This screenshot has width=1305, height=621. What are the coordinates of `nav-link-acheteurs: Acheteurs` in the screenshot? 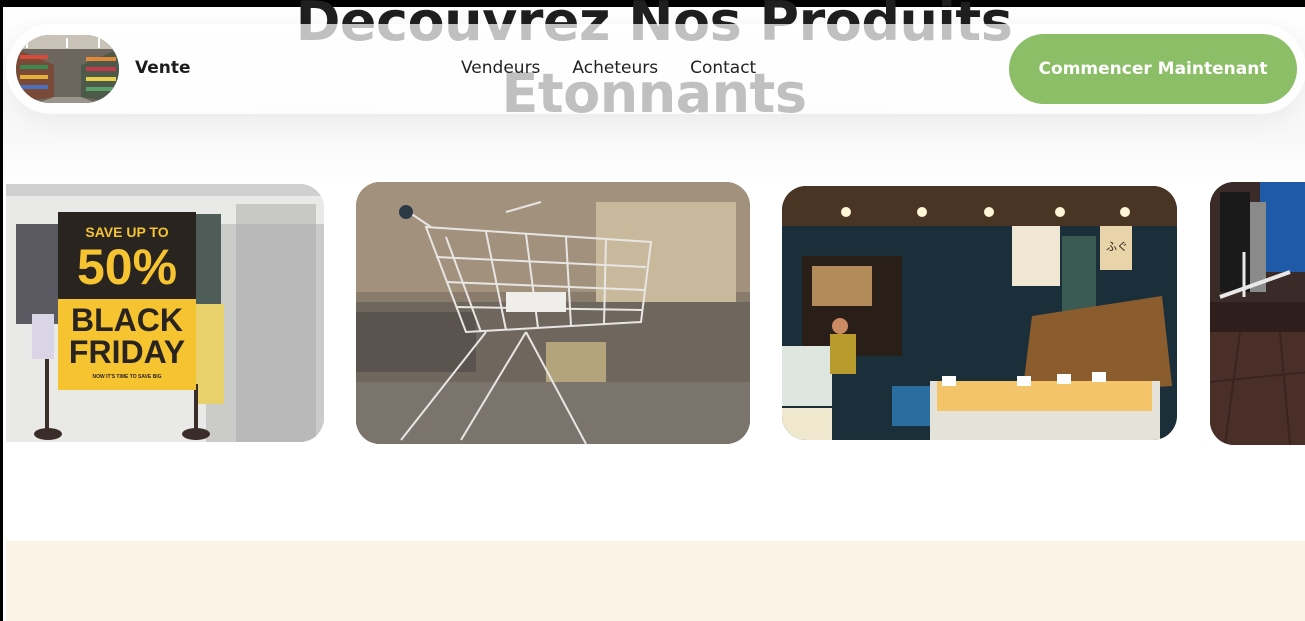 It's located at (615, 68).